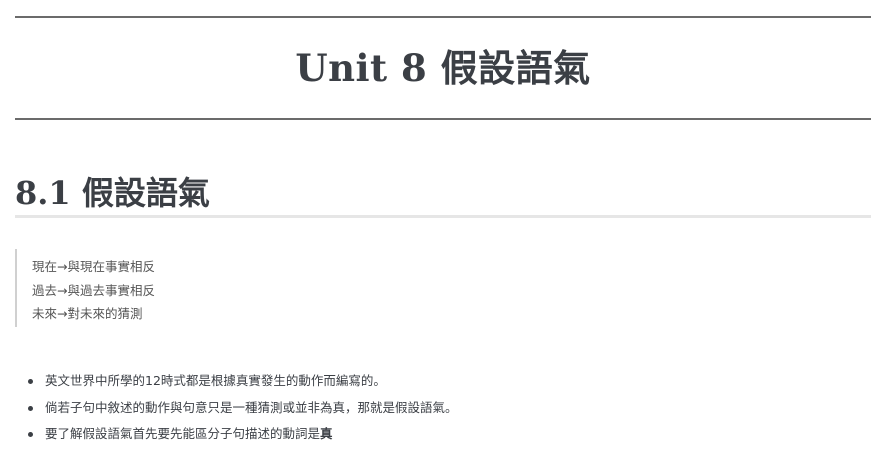 The image size is (882, 471). Describe the element at coordinates (251, 407) in the screenshot. I see `list-item-text: 倘若子句中敘述的動作與句意只是一種猜測或並非為真，那就是假設語氣。` at that location.